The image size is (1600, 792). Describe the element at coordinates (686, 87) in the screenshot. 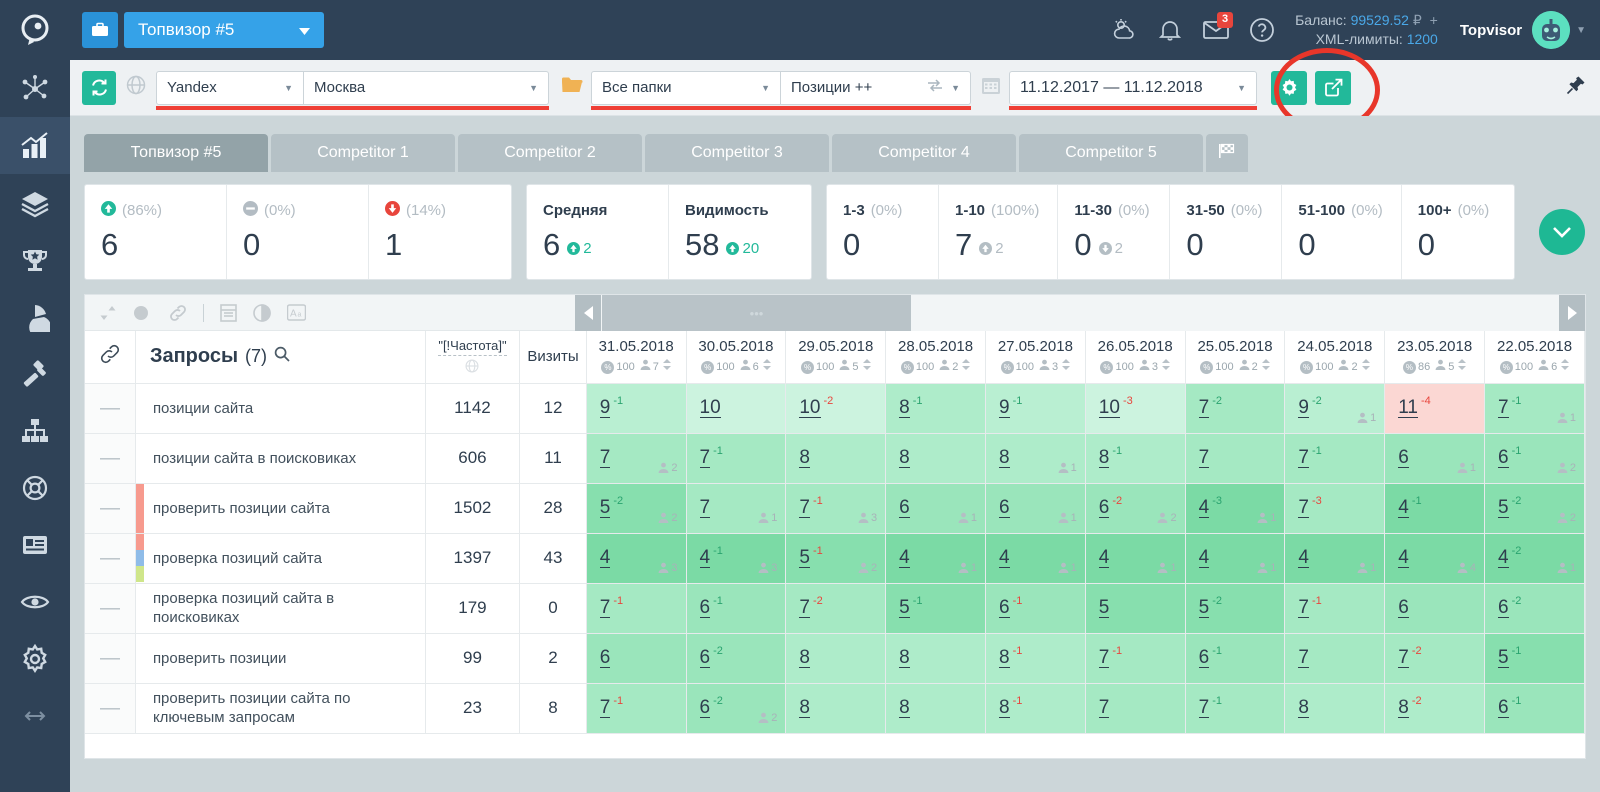

I see `folder-select: Все папки ▼` at that location.